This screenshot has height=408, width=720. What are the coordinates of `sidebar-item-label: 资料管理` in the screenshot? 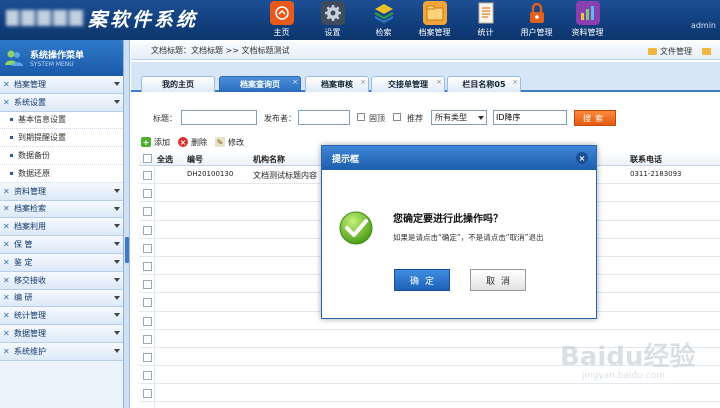 It's located at (30, 191).